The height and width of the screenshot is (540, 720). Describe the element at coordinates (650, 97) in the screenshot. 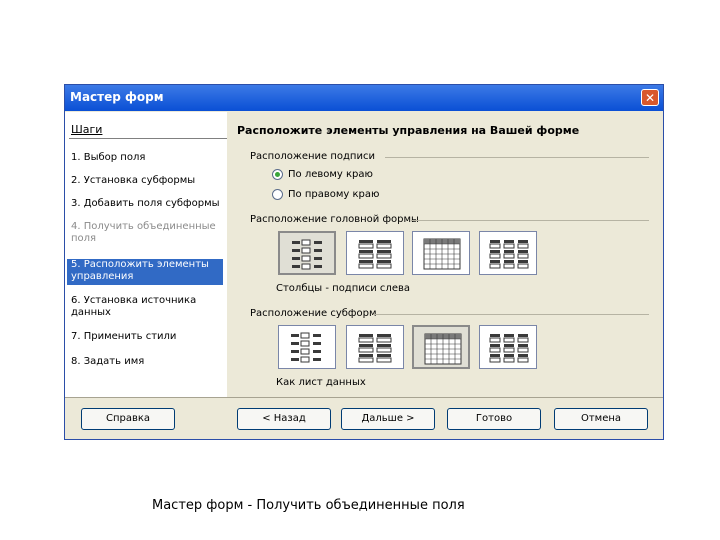

I see `close-icon: ✕` at that location.